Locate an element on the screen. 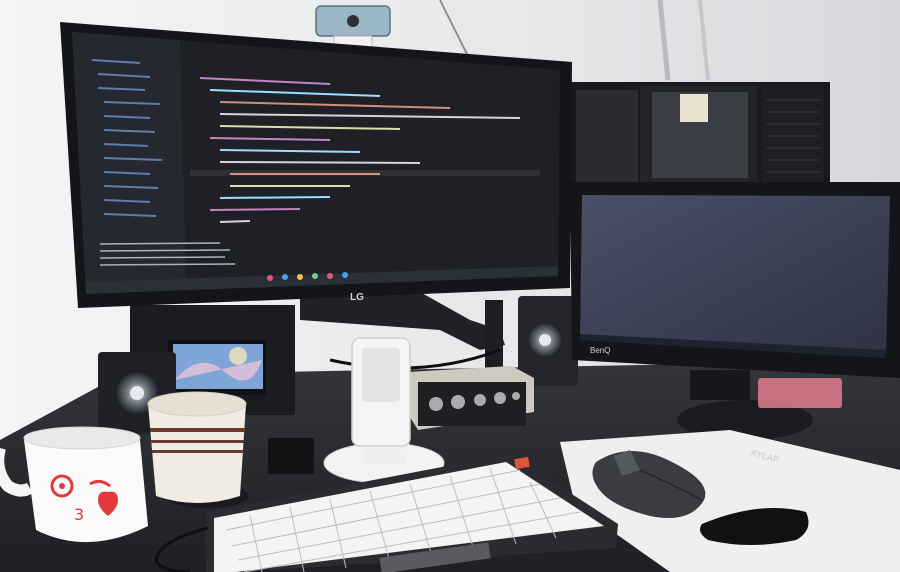  pc-tower is located at coordinates (698, 136).